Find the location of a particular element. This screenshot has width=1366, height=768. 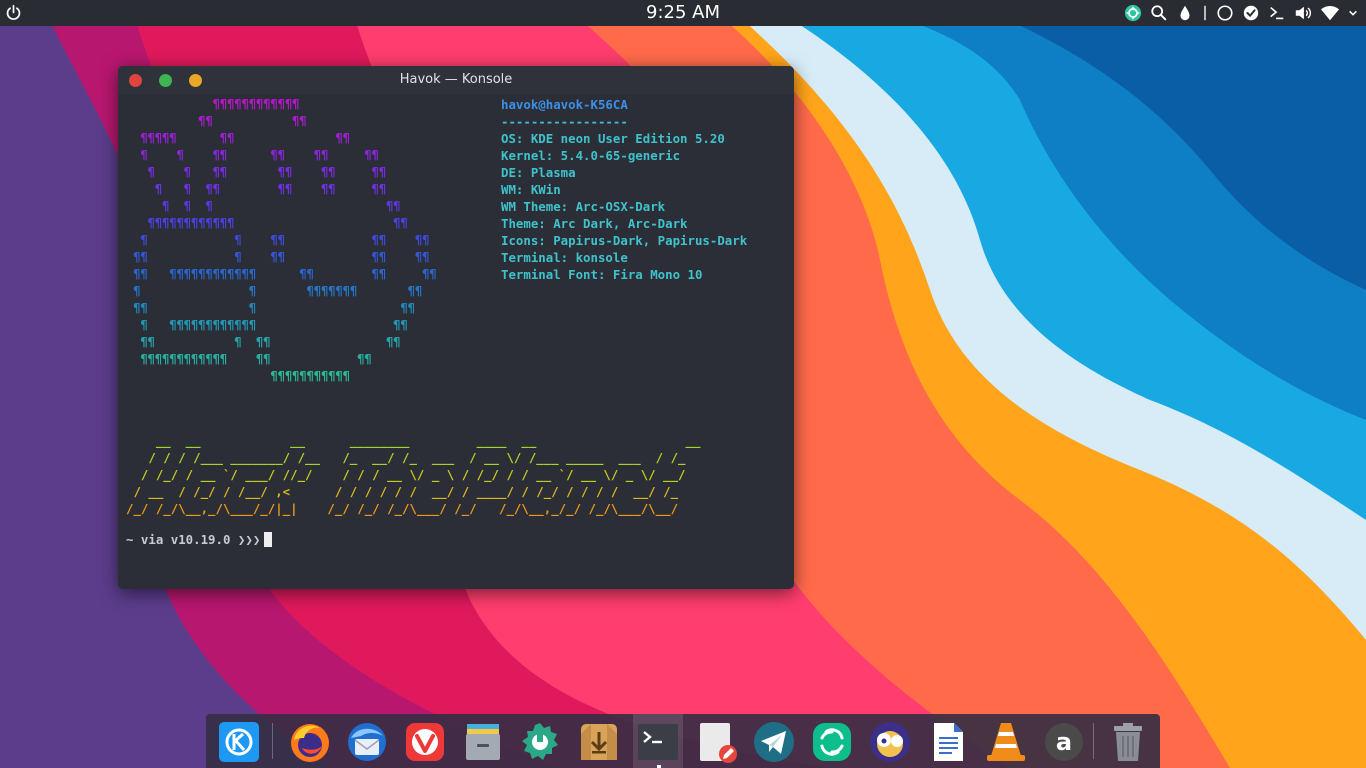

trash-icon is located at coordinates (1128, 742).